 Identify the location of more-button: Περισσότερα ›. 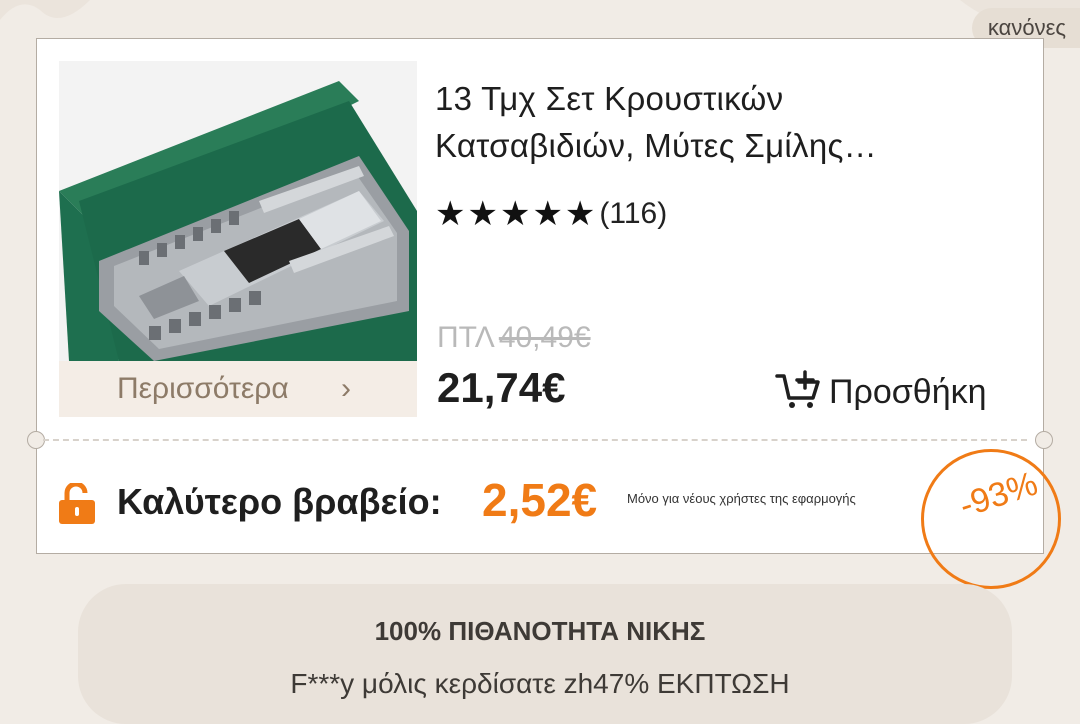
(238, 389).